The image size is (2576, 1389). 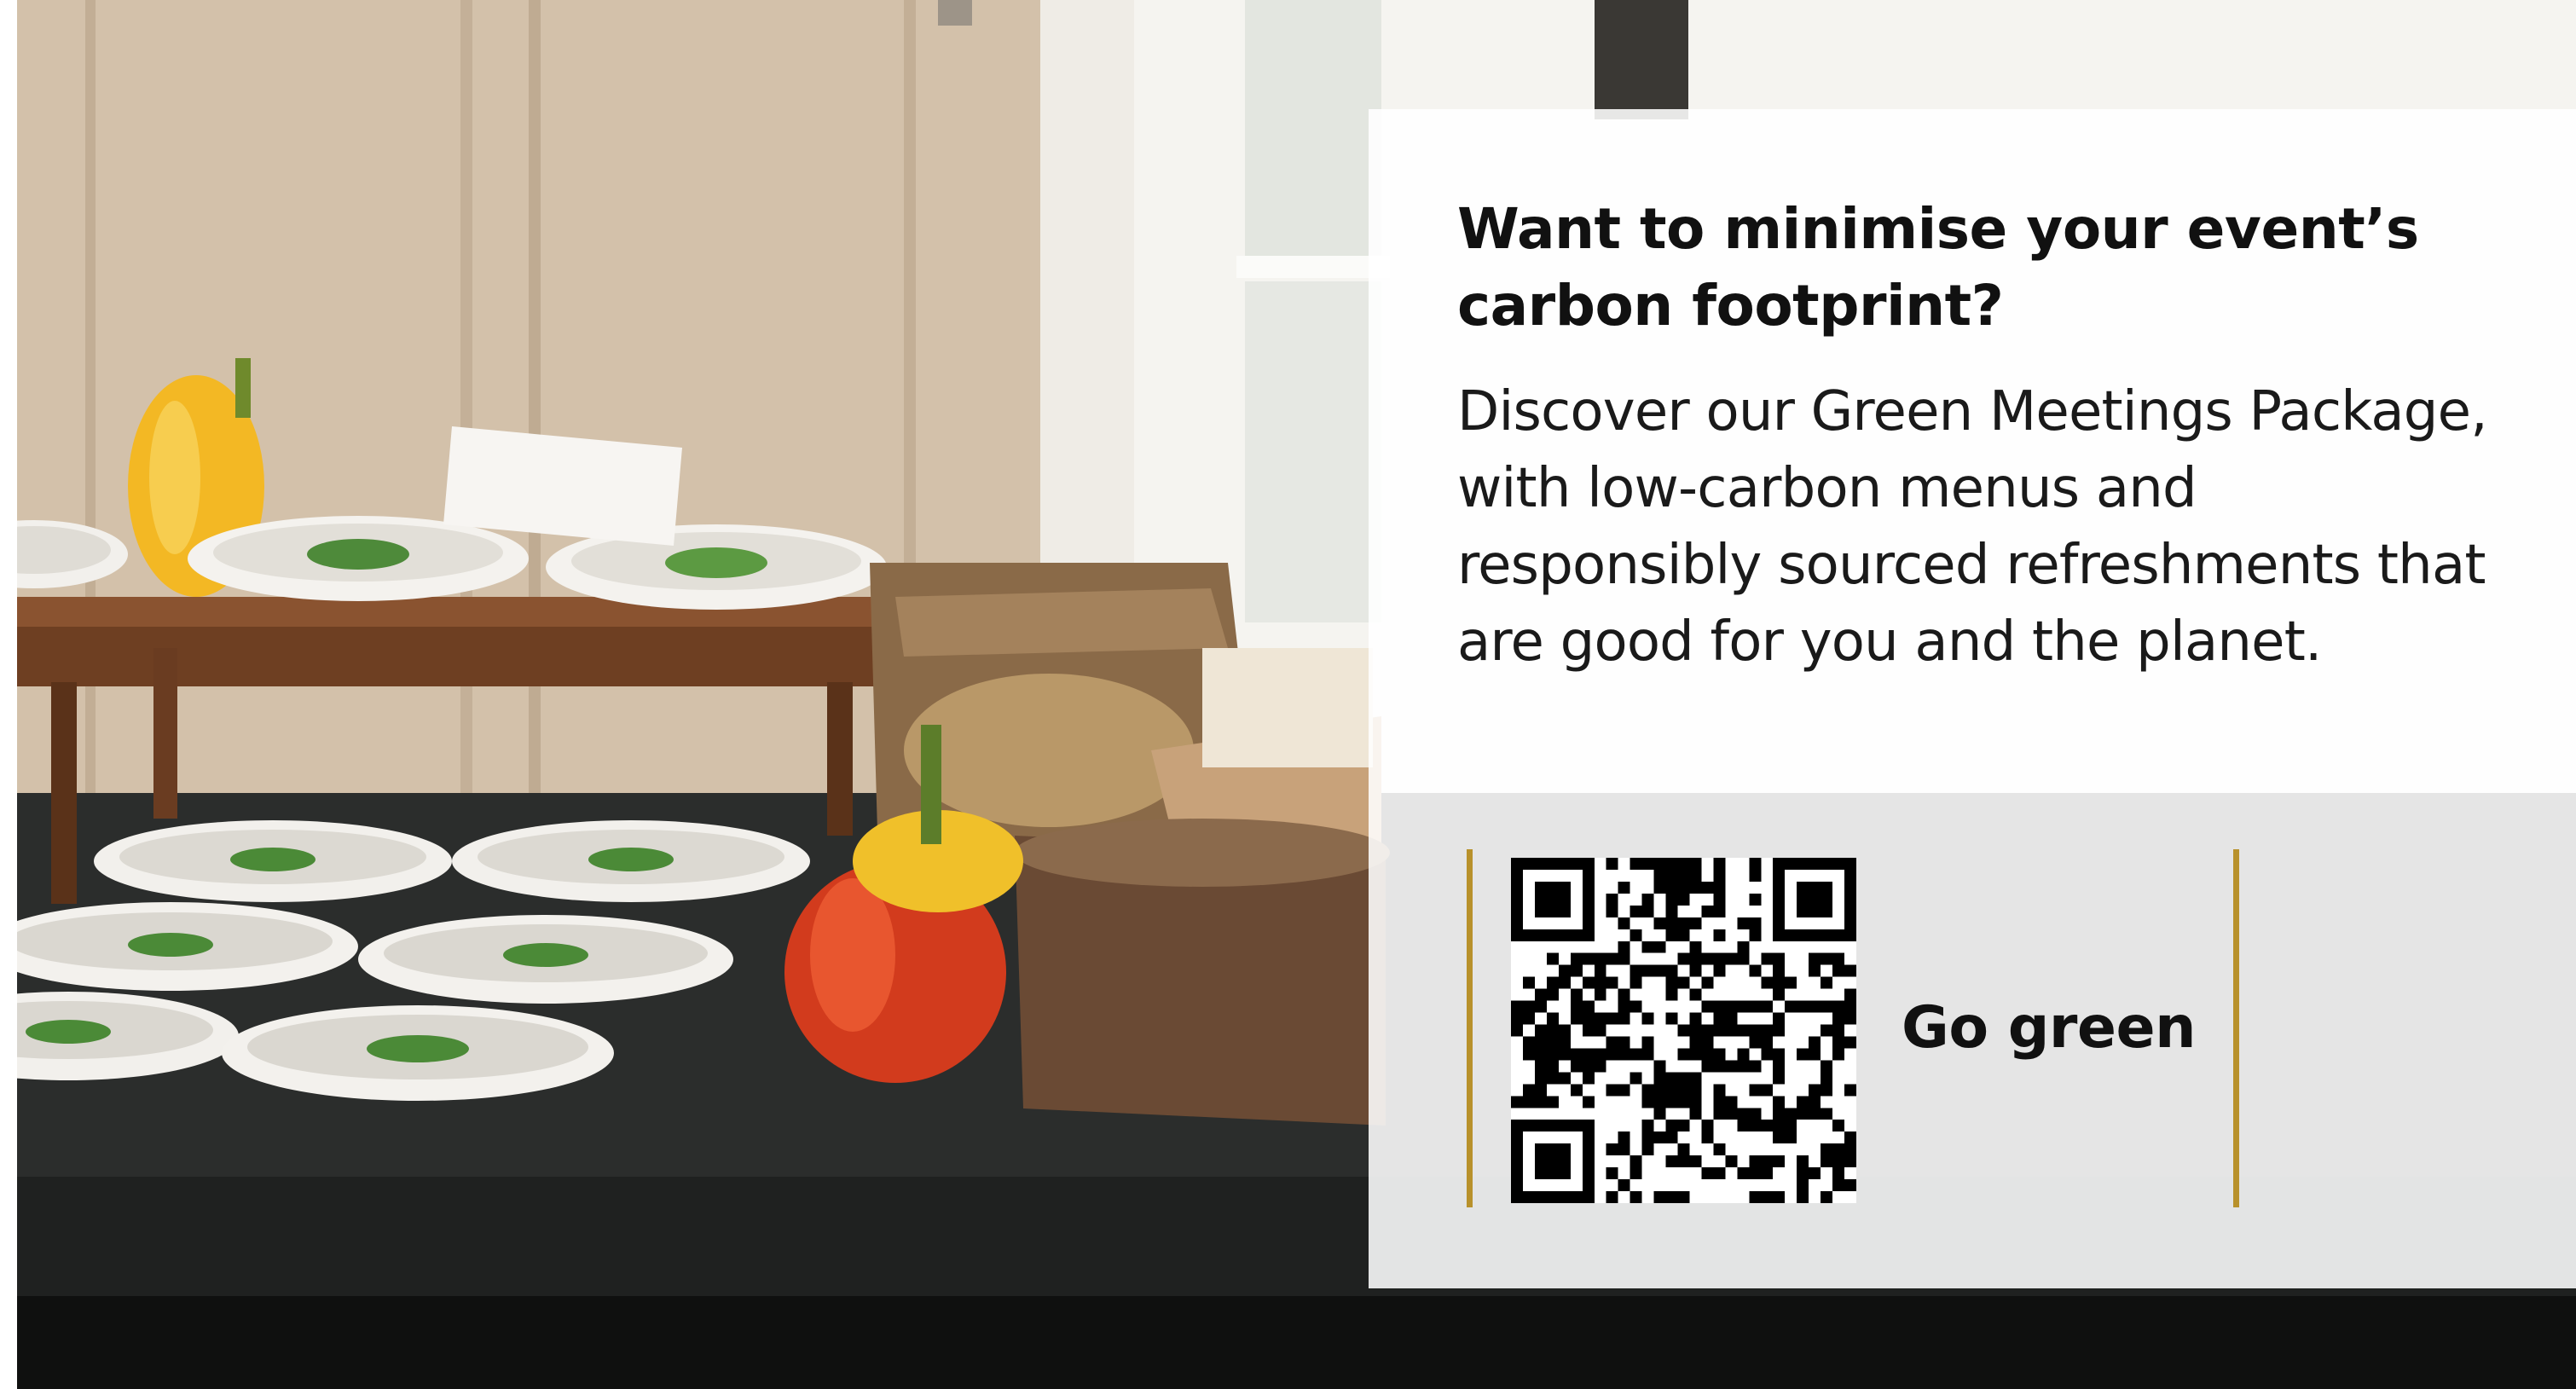 What do you see at coordinates (1470, 1028) in the screenshot?
I see `cta-left-rule` at bounding box center [1470, 1028].